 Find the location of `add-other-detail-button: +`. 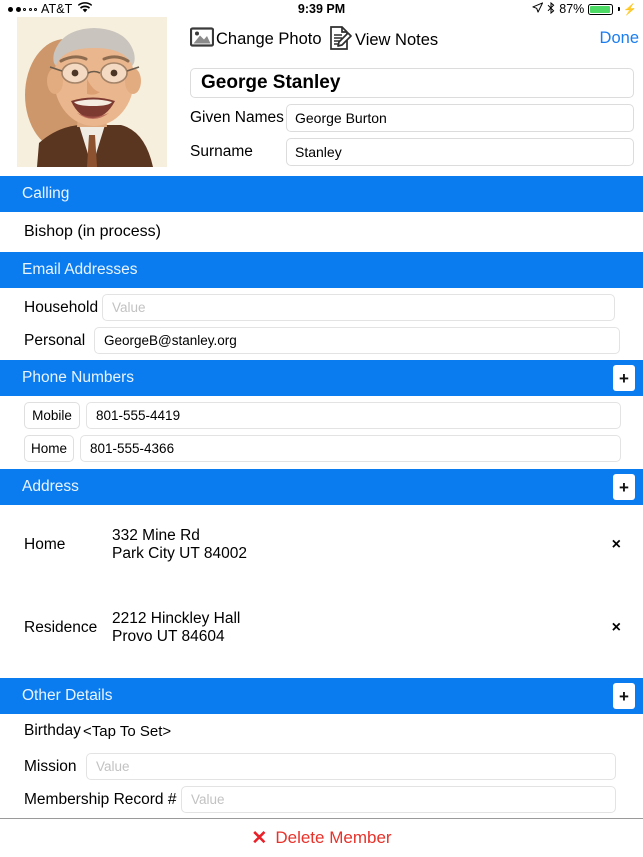

add-other-detail-button: + is located at coordinates (624, 696).